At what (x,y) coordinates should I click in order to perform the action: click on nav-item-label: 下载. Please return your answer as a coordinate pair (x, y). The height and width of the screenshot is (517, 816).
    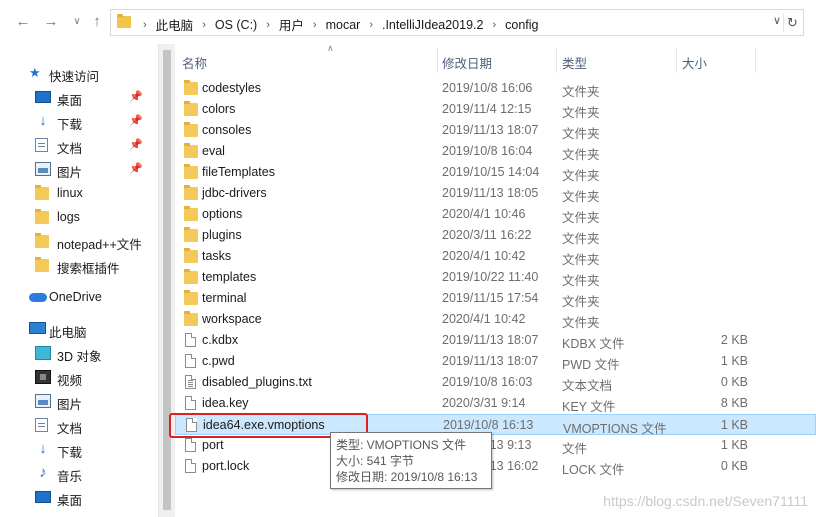
    Looking at the image, I should click on (70, 453).